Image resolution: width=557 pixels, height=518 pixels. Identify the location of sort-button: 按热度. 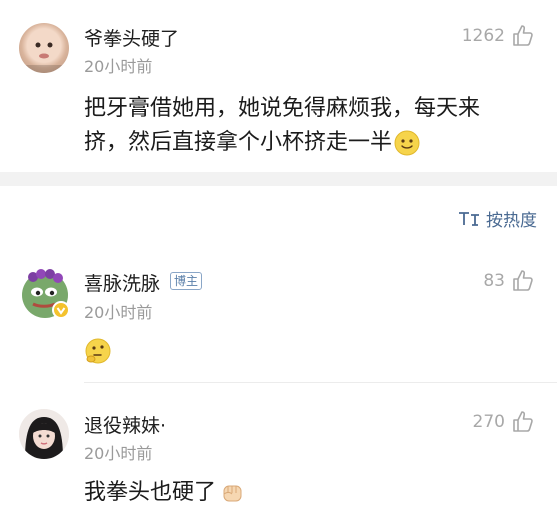
(497, 218).